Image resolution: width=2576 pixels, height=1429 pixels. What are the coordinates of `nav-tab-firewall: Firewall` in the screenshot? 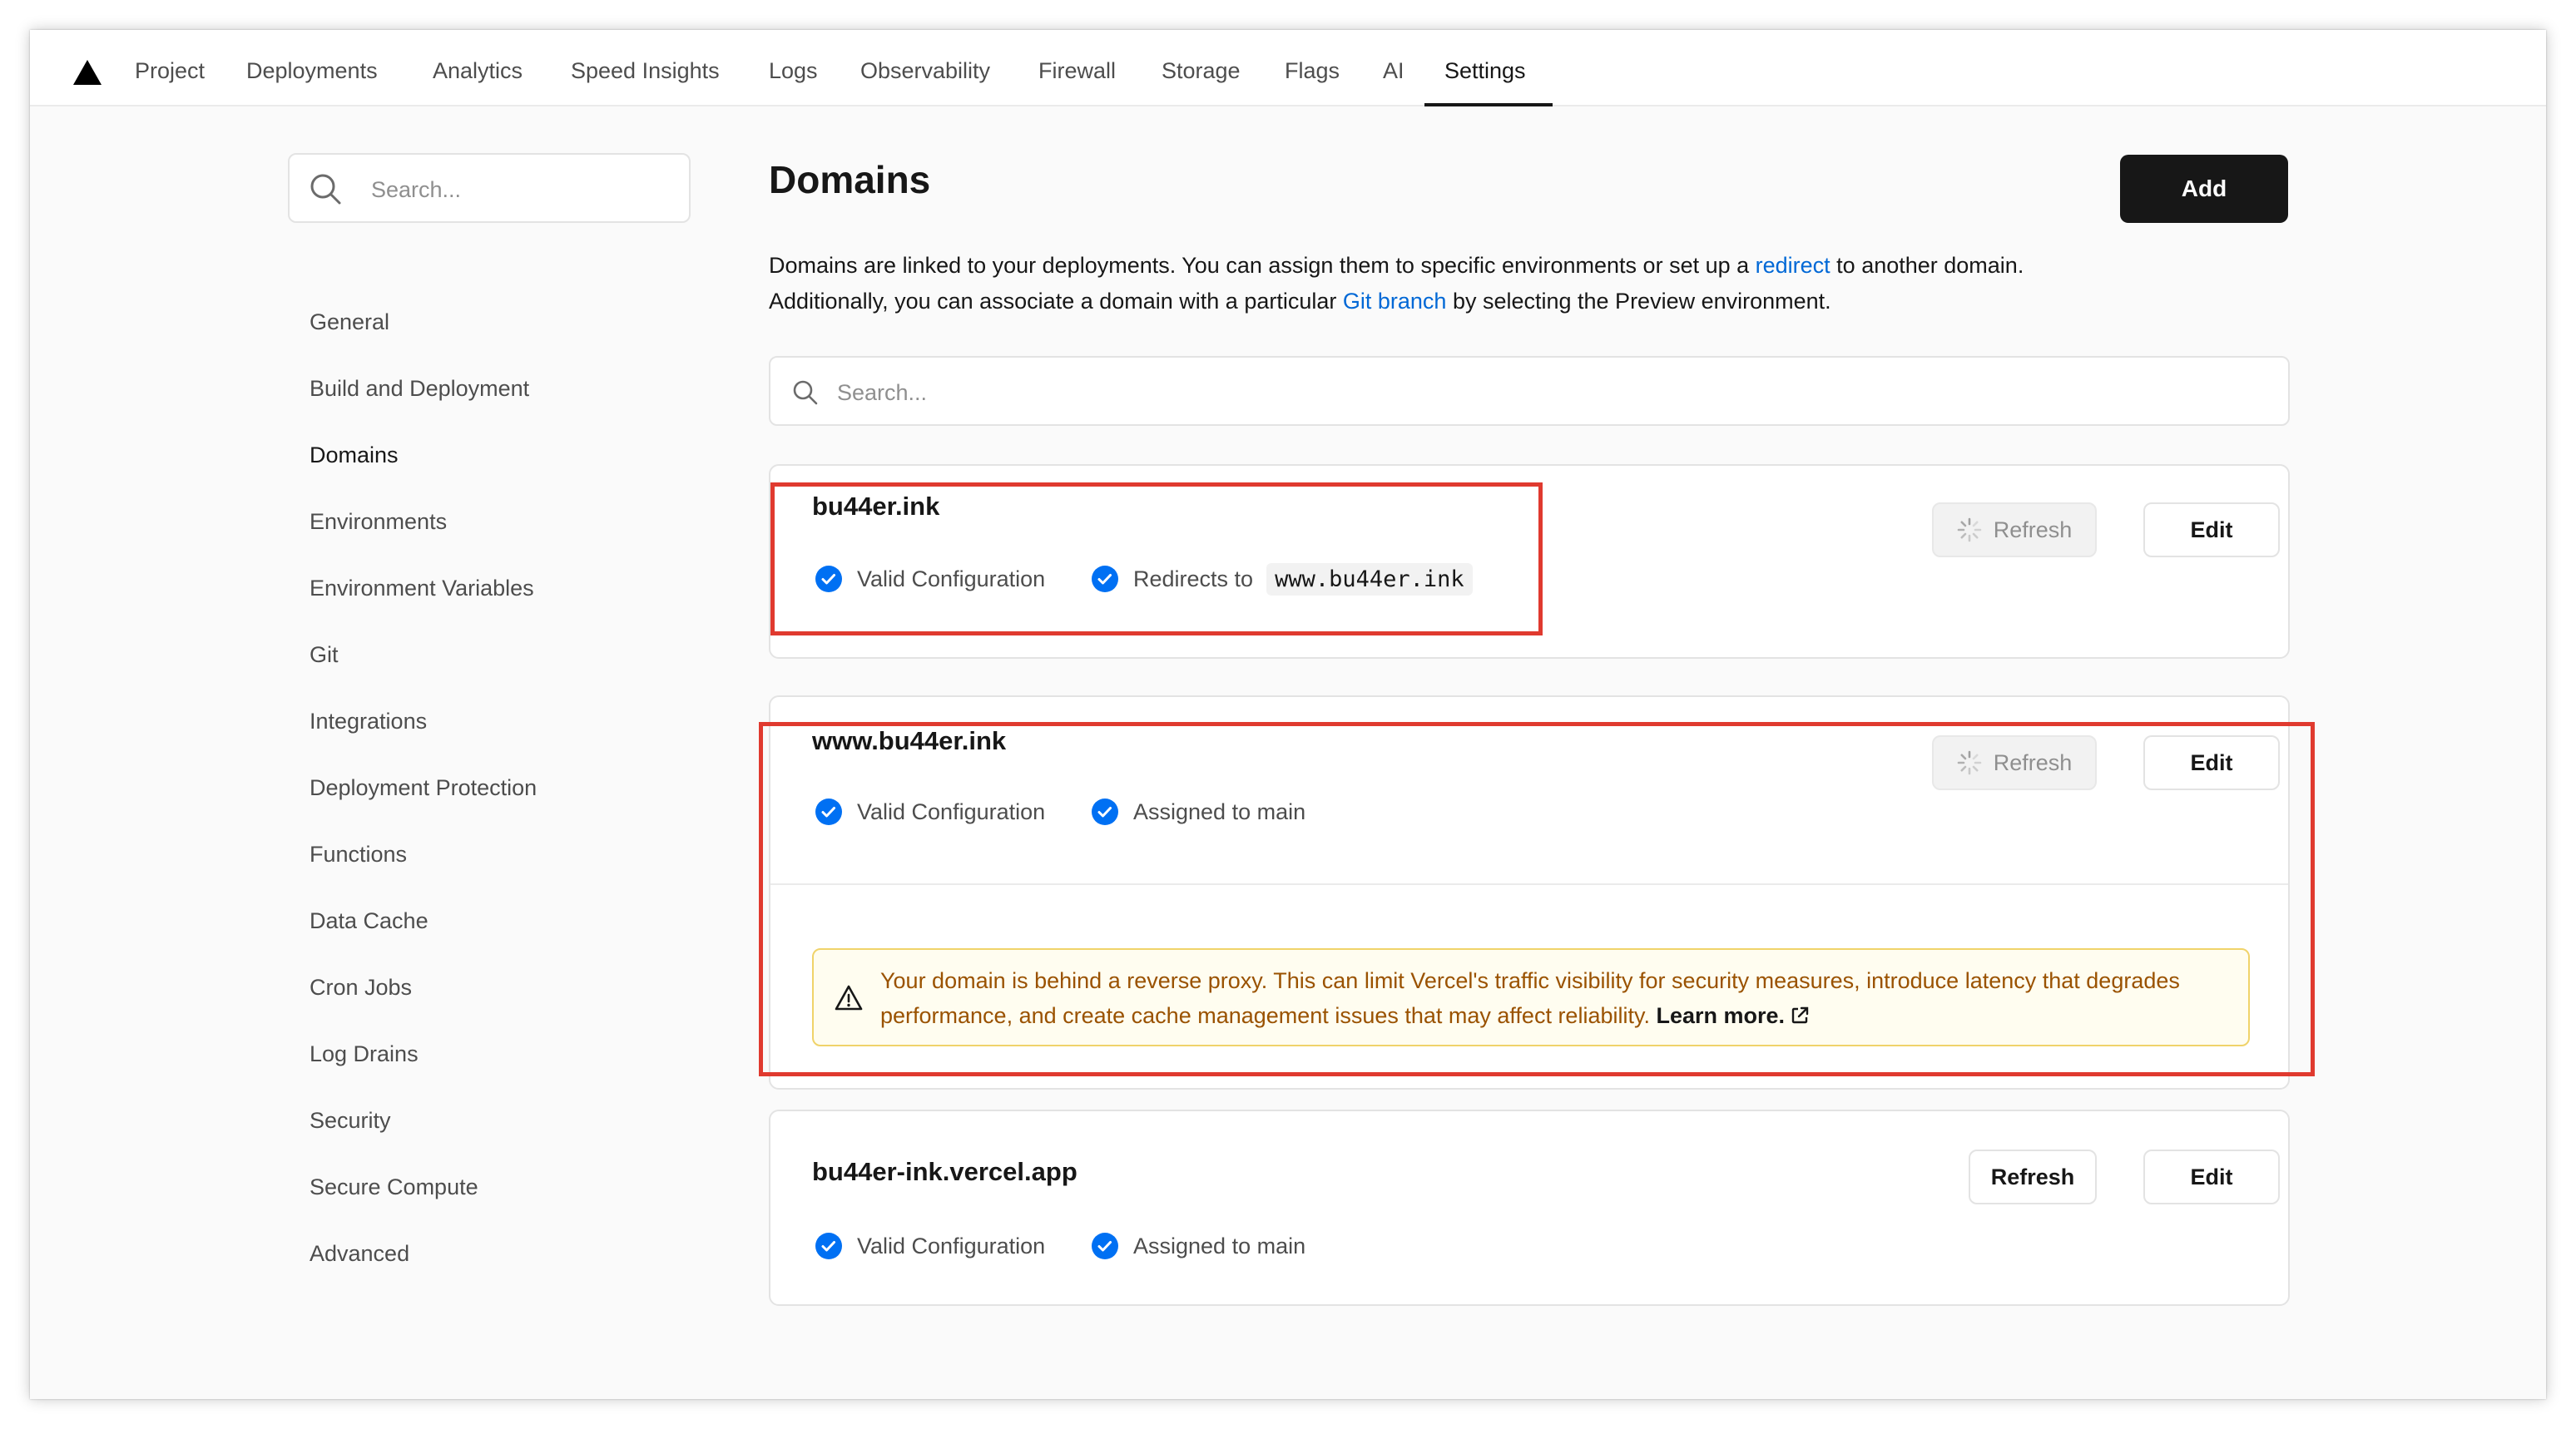 It's located at (1077, 71).